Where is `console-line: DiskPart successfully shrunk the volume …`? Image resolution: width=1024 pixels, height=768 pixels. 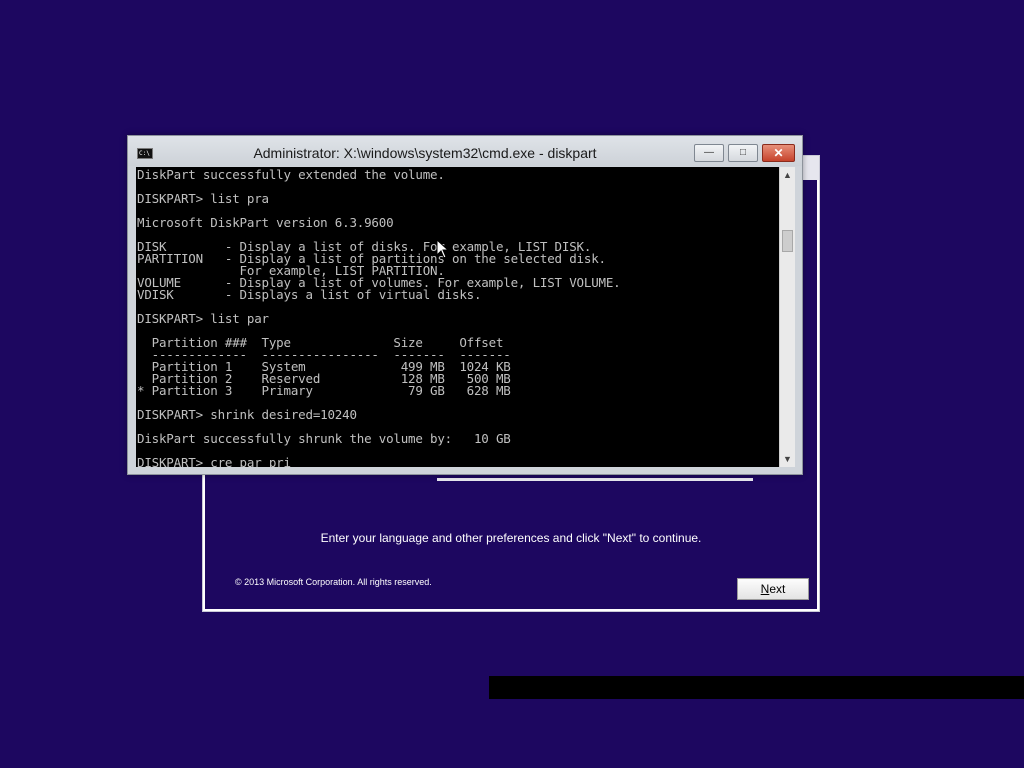
console-line: DiskPart successfully shrunk the volume … is located at coordinates (324, 438).